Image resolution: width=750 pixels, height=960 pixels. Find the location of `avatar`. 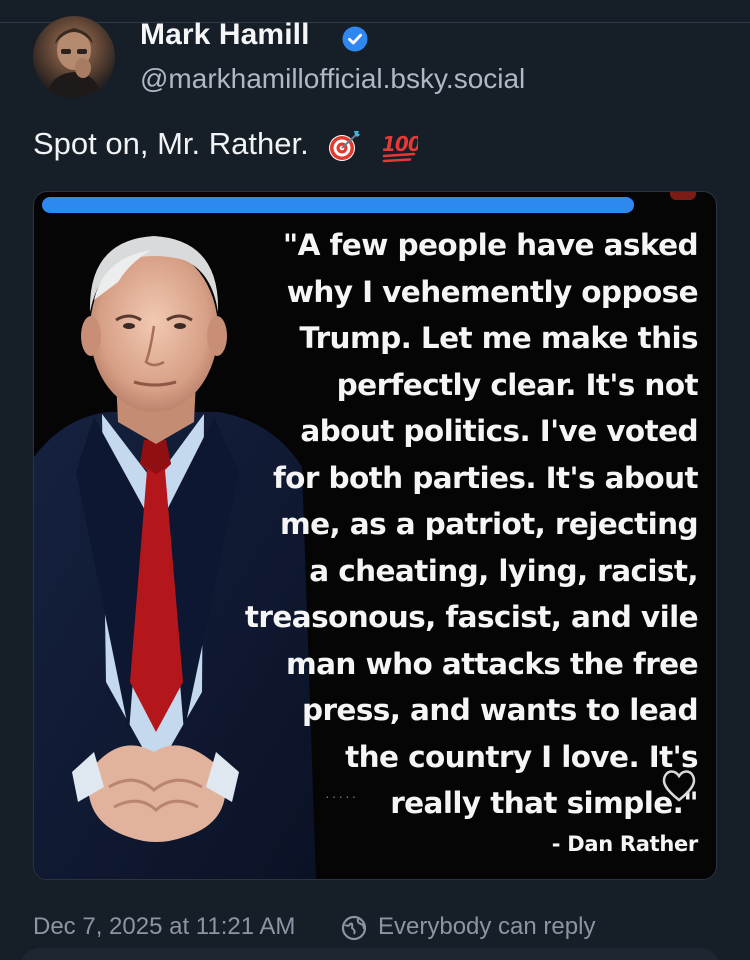

avatar is located at coordinates (74, 57).